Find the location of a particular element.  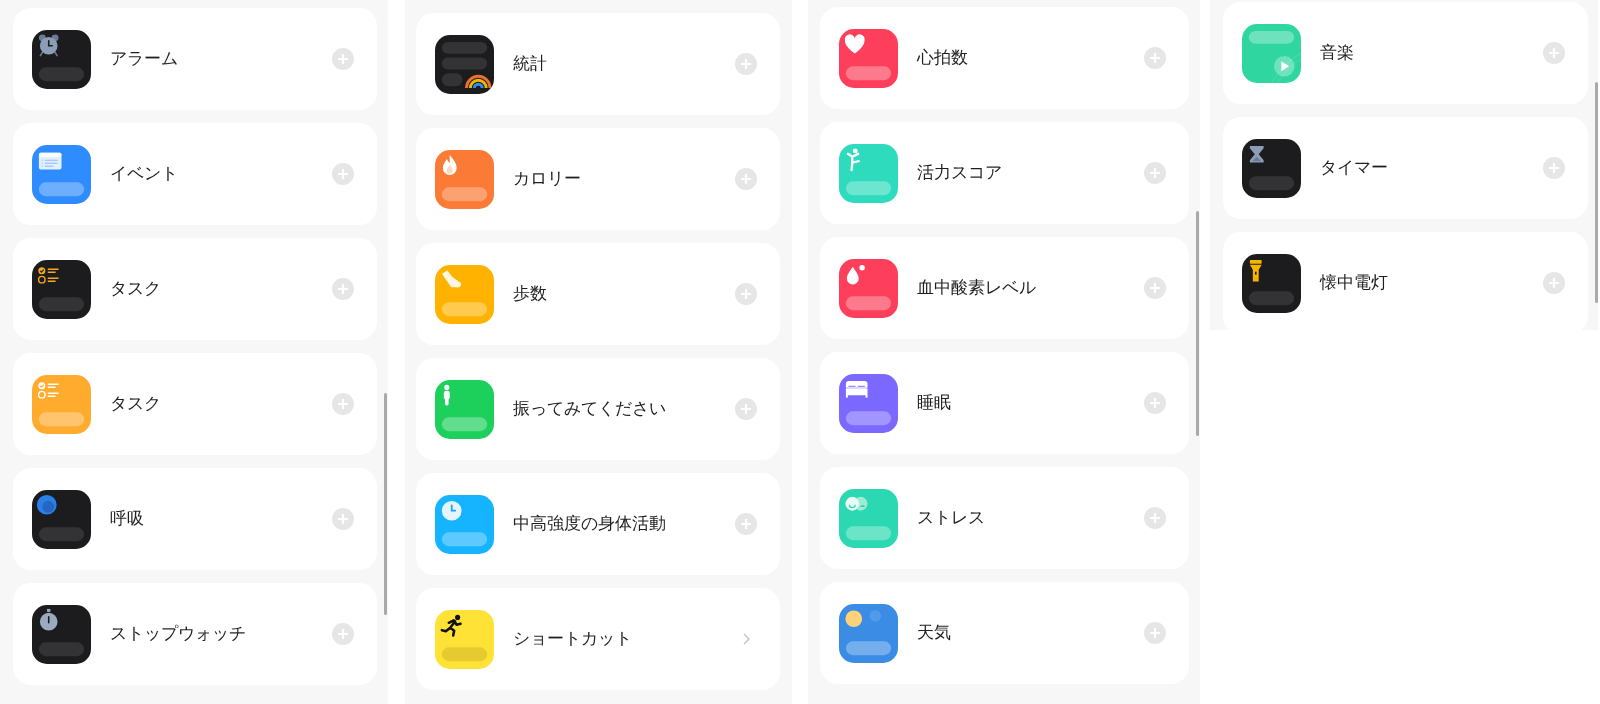

widget-label: ショートカット is located at coordinates (572, 639).